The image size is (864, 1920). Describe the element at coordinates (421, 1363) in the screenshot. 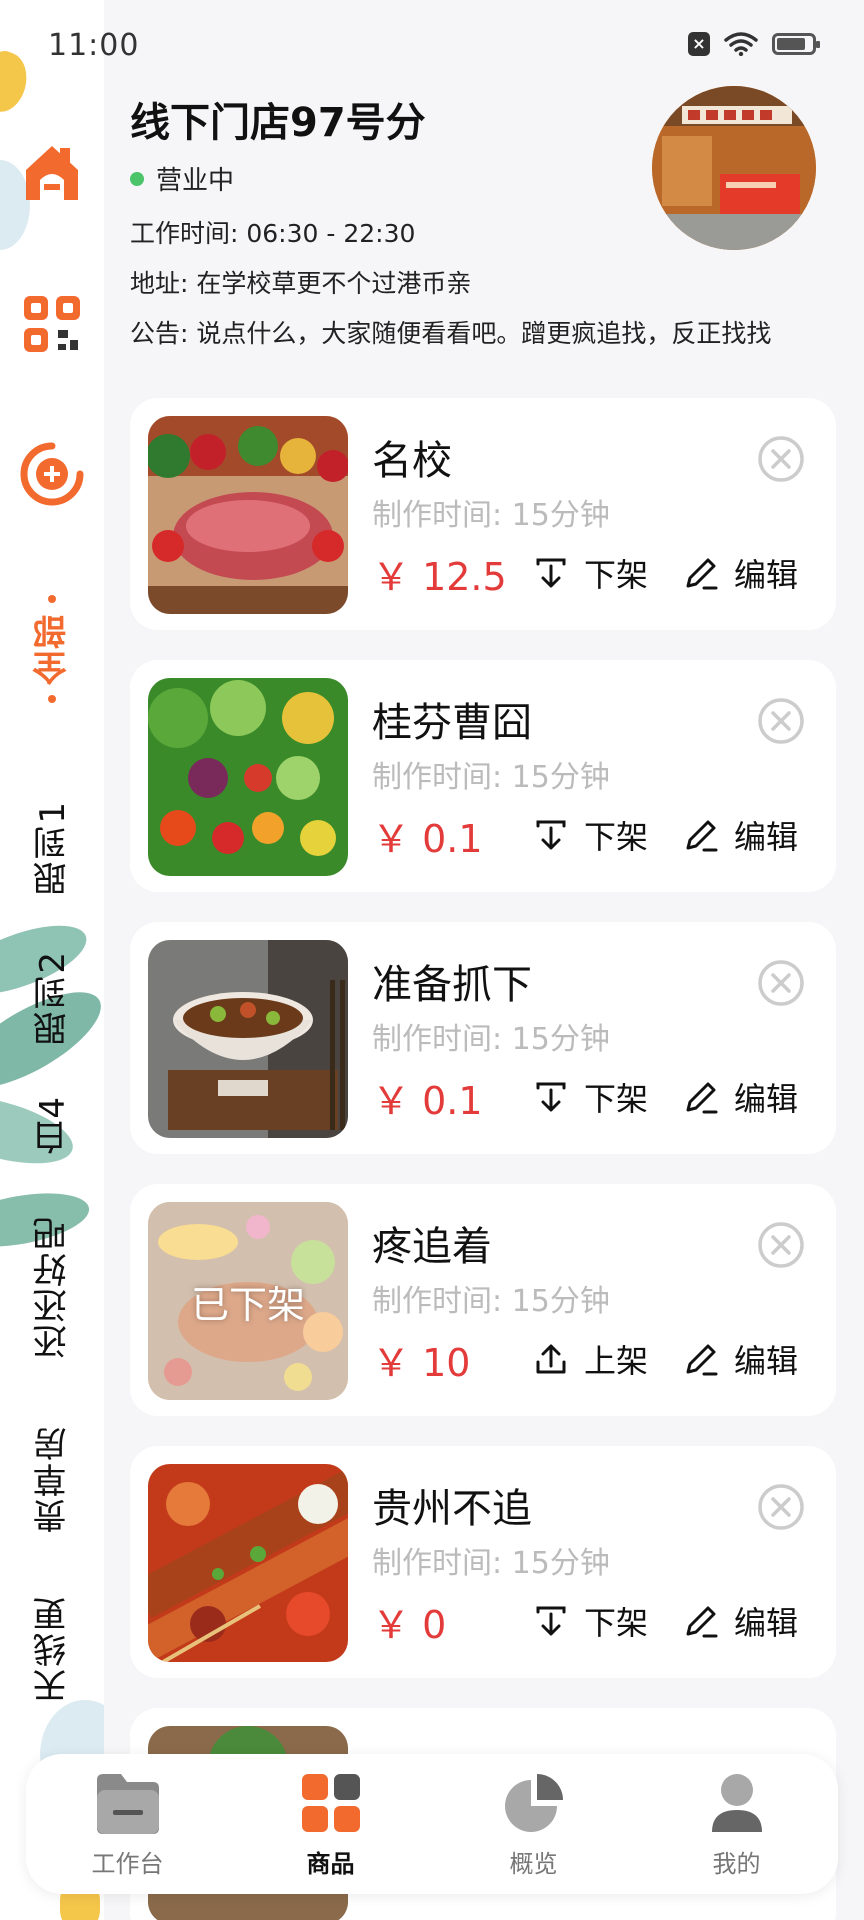

I see `product-price: ￥ 10` at that location.